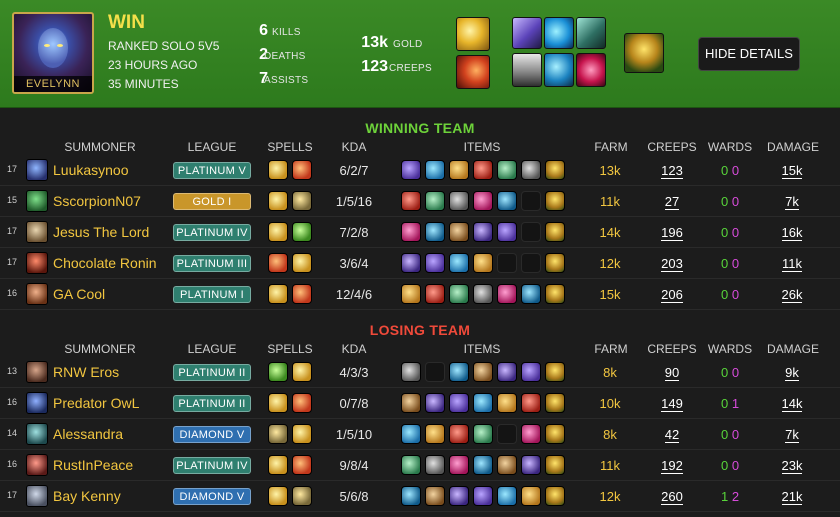 Image resolution: width=840 pixels, height=517 pixels. I want to click on champion-portrait: EVELYNN, so click(53, 53).